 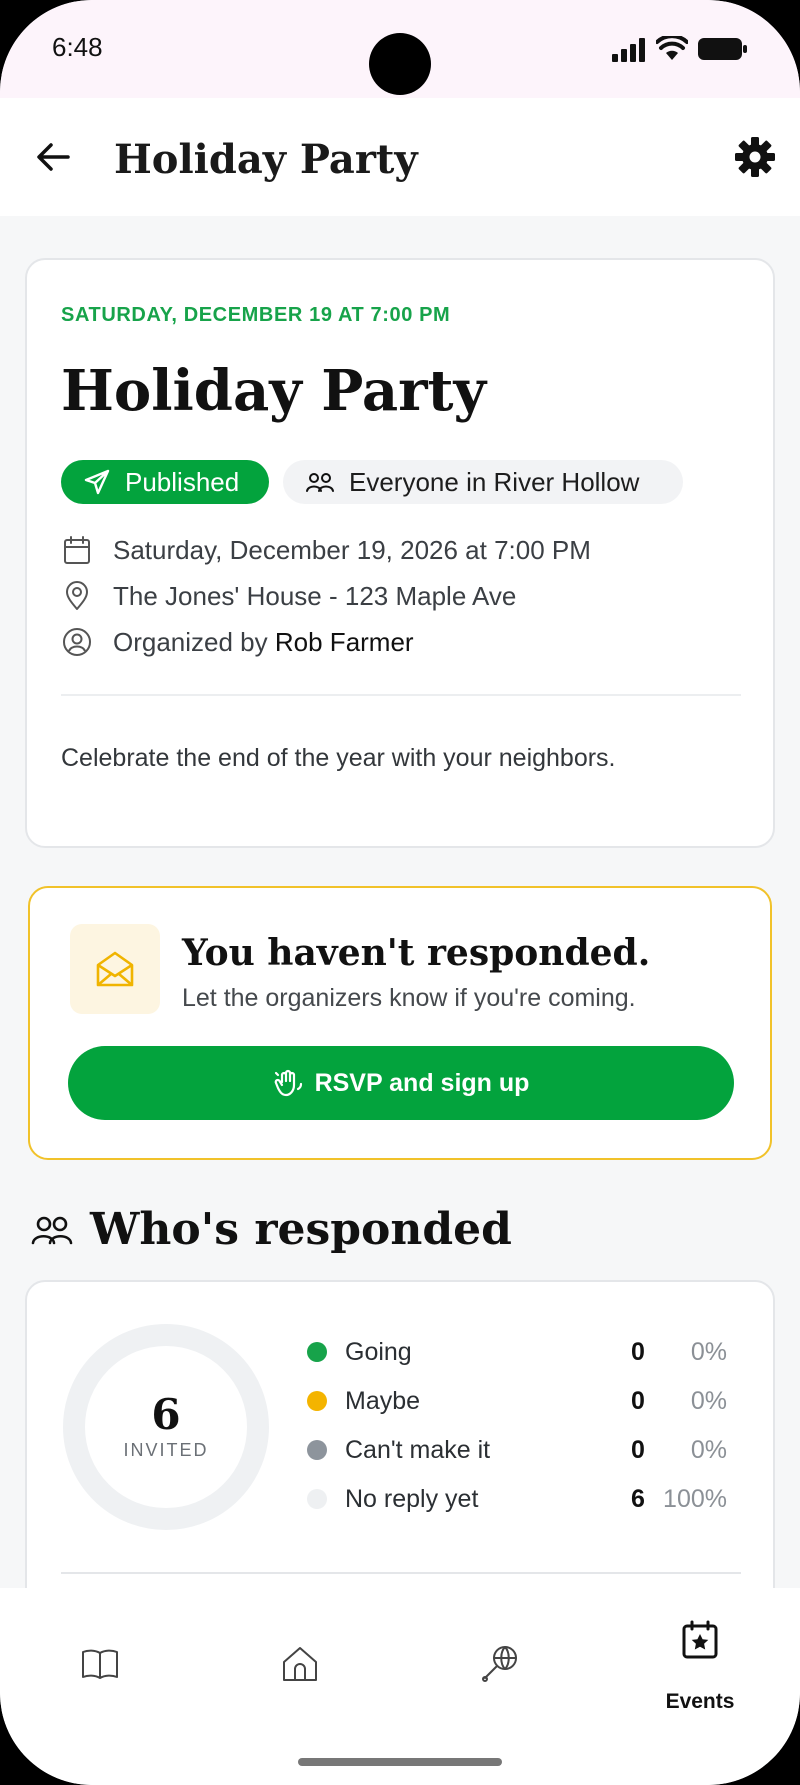 I want to click on status-badge-label: Published, so click(x=182, y=481).